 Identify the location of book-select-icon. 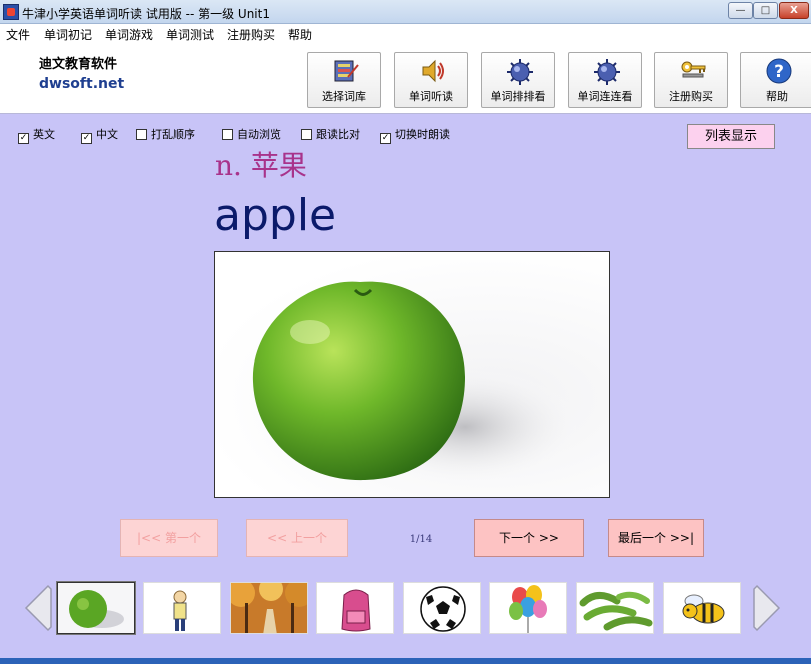
(346, 71).